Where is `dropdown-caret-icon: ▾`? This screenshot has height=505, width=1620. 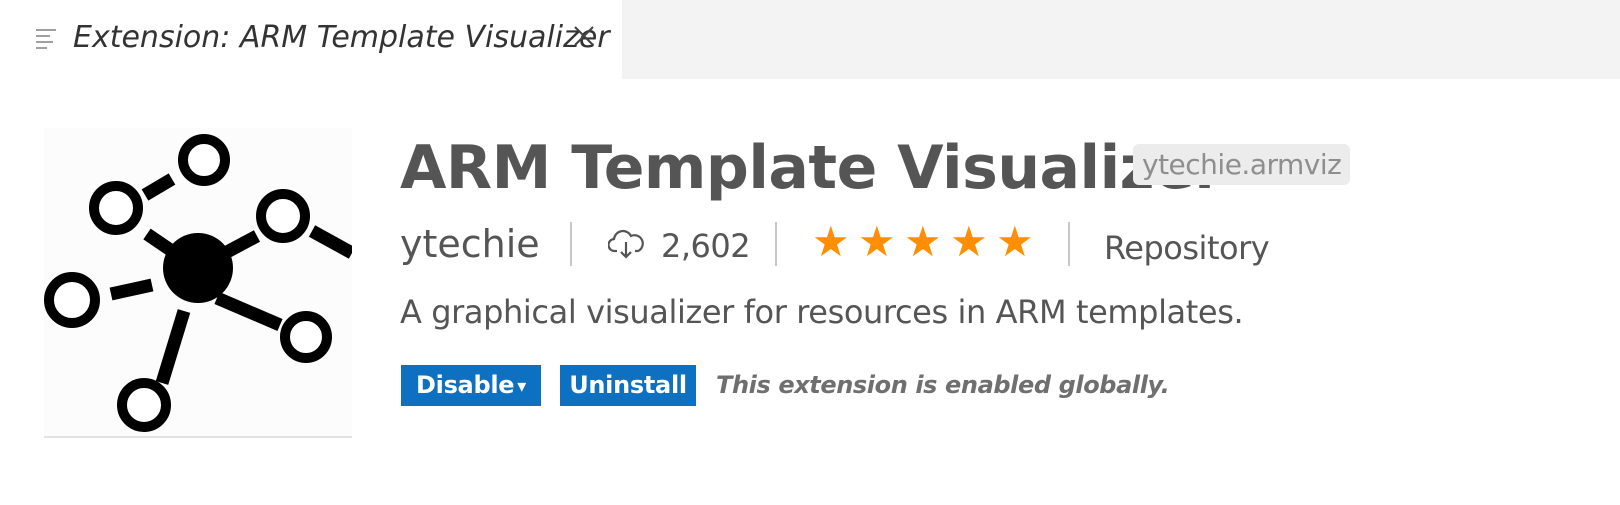
dropdown-caret-icon: ▾ is located at coordinates (521, 386).